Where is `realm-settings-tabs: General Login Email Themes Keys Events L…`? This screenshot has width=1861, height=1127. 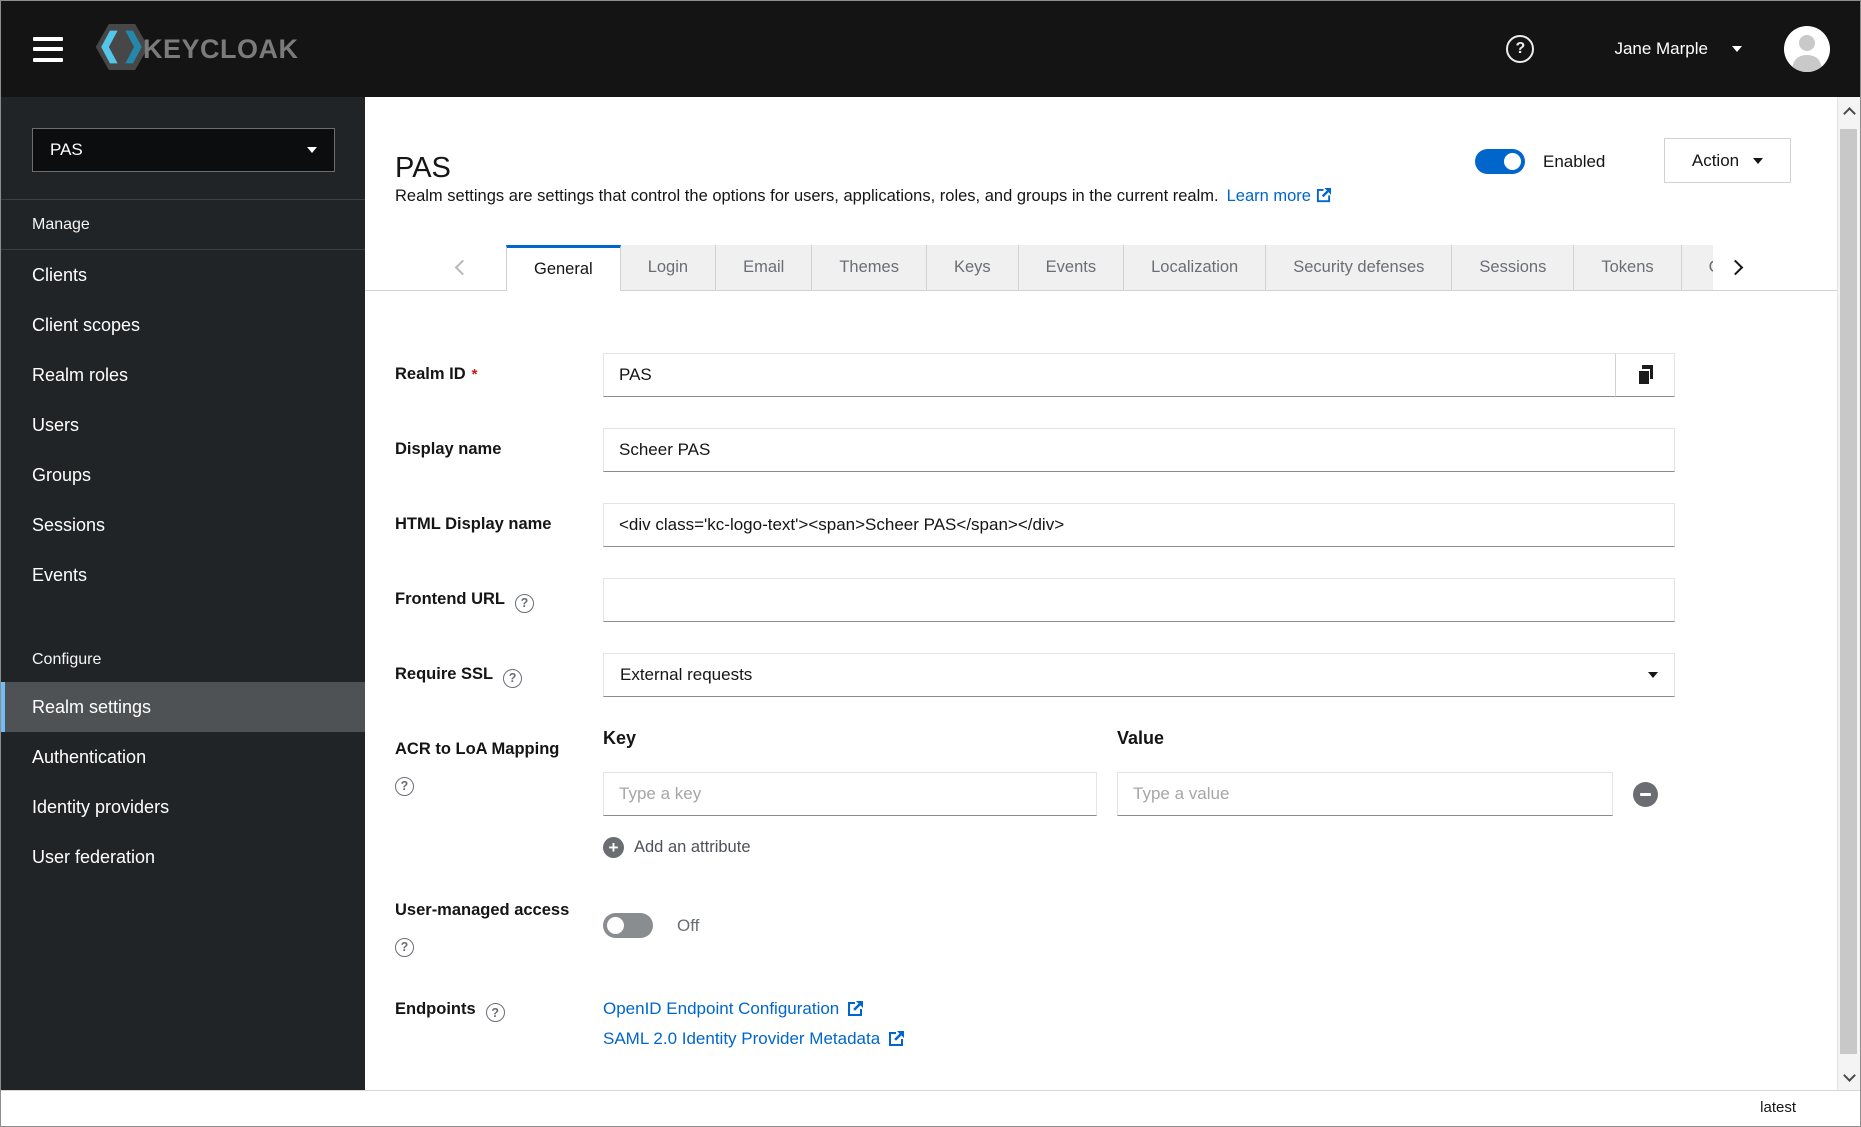 realm-settings-tabs: General Login Email Themes Keys Events L… is located at coordinates (1102, 268).